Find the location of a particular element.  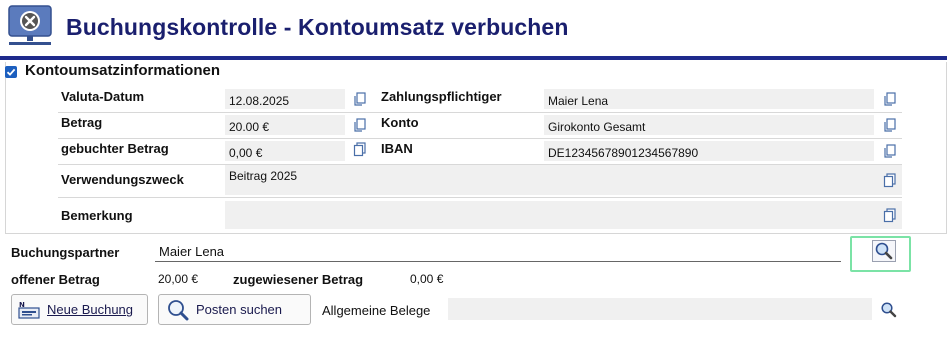

section-toggle-checkbox is located at coordinates (11, 72).